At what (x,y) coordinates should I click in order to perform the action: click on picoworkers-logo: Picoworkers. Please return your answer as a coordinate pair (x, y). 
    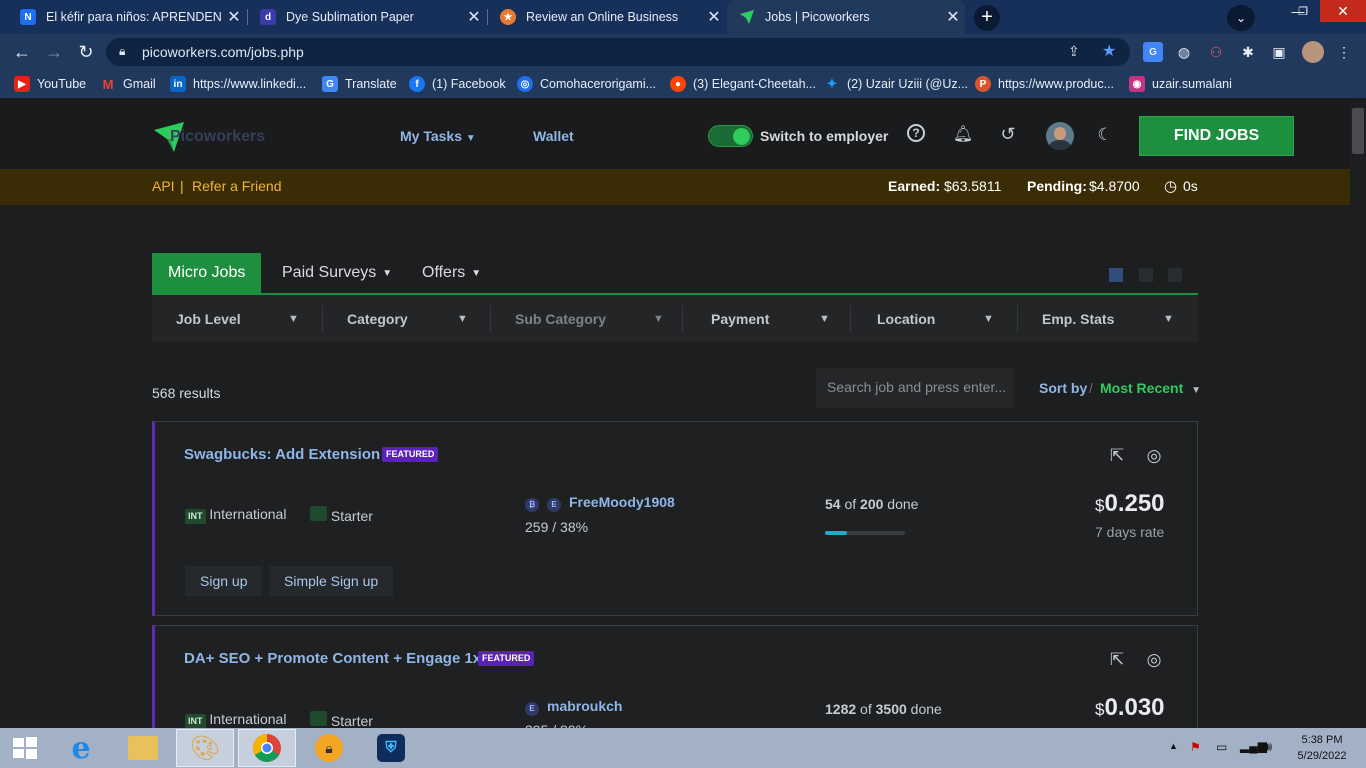
    Looking at the image, I should click on (212, 137).